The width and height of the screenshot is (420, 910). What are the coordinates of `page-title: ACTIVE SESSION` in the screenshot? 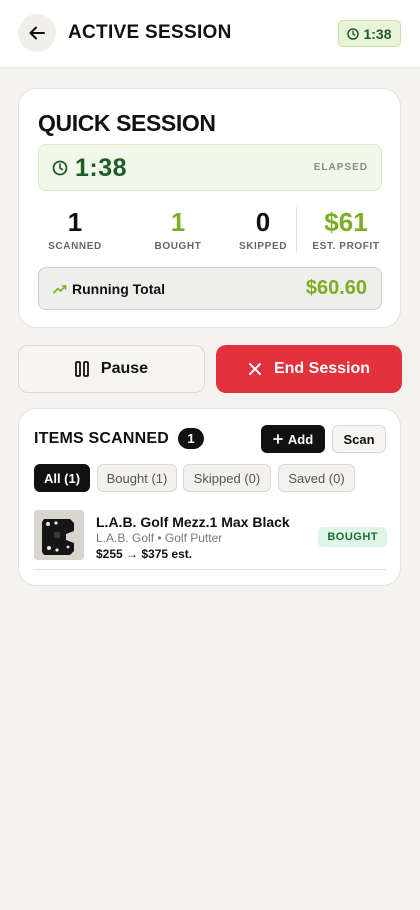 It's located at (150, 32).